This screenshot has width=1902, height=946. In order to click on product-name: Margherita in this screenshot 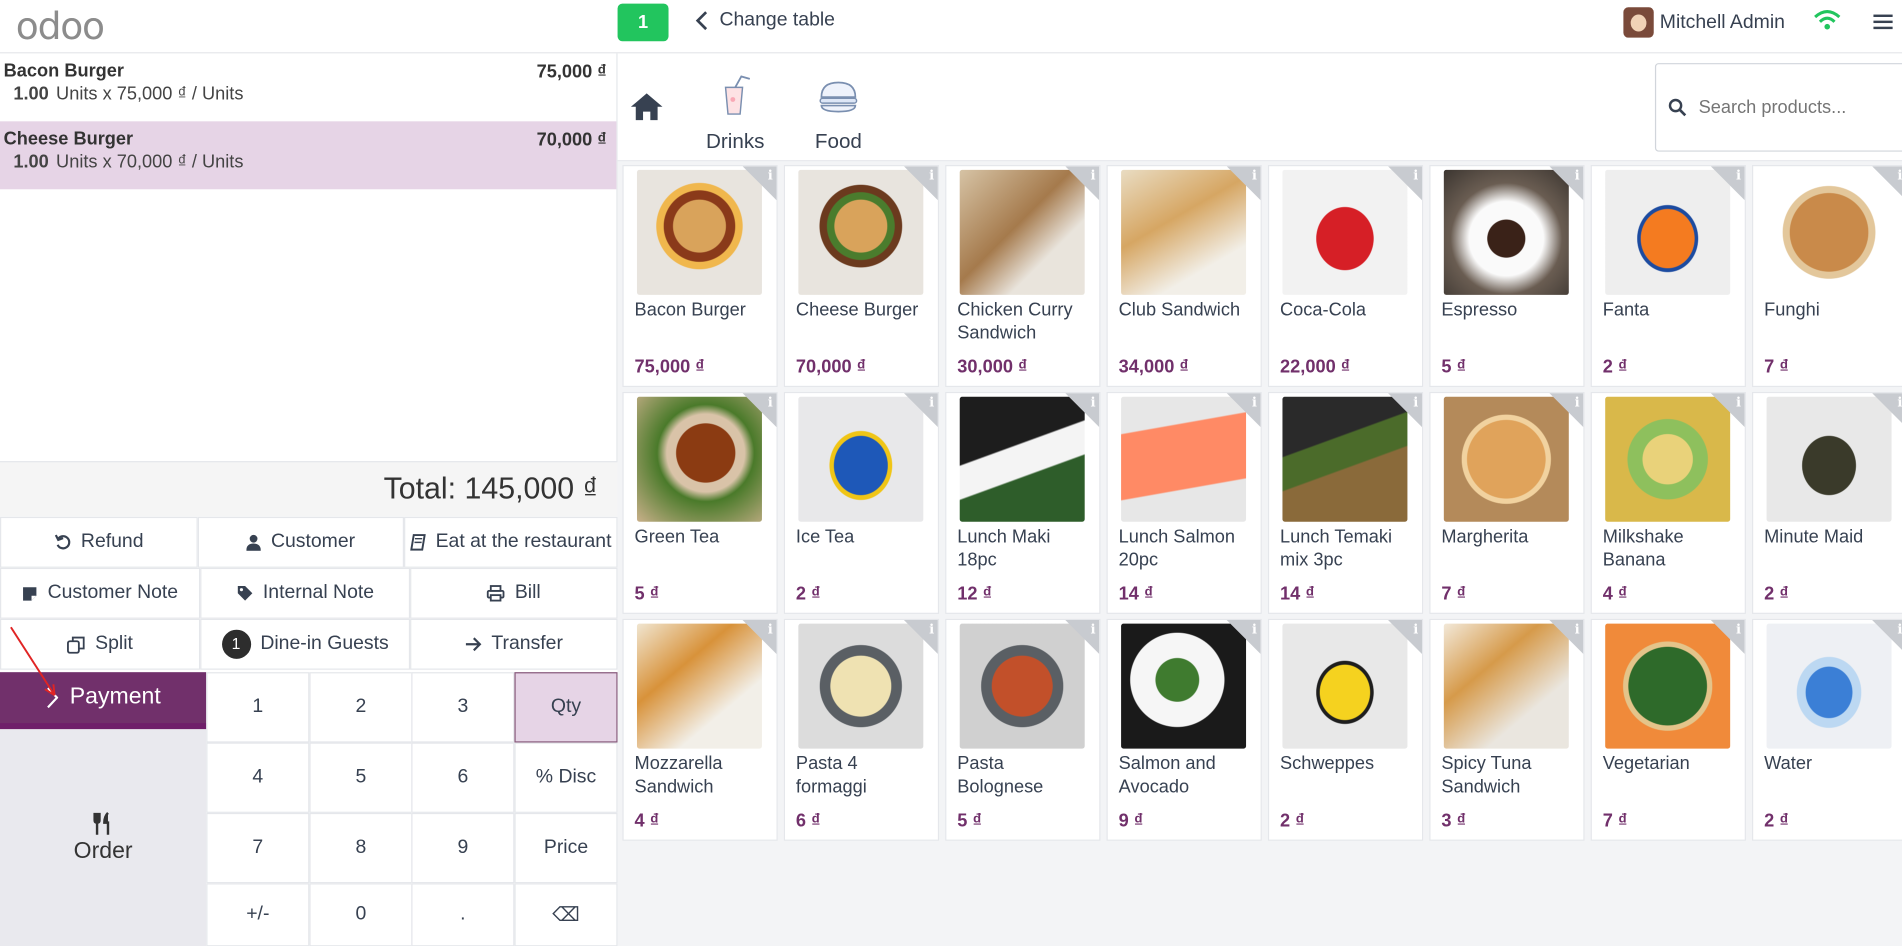, I will do `click(1485, 537)`.